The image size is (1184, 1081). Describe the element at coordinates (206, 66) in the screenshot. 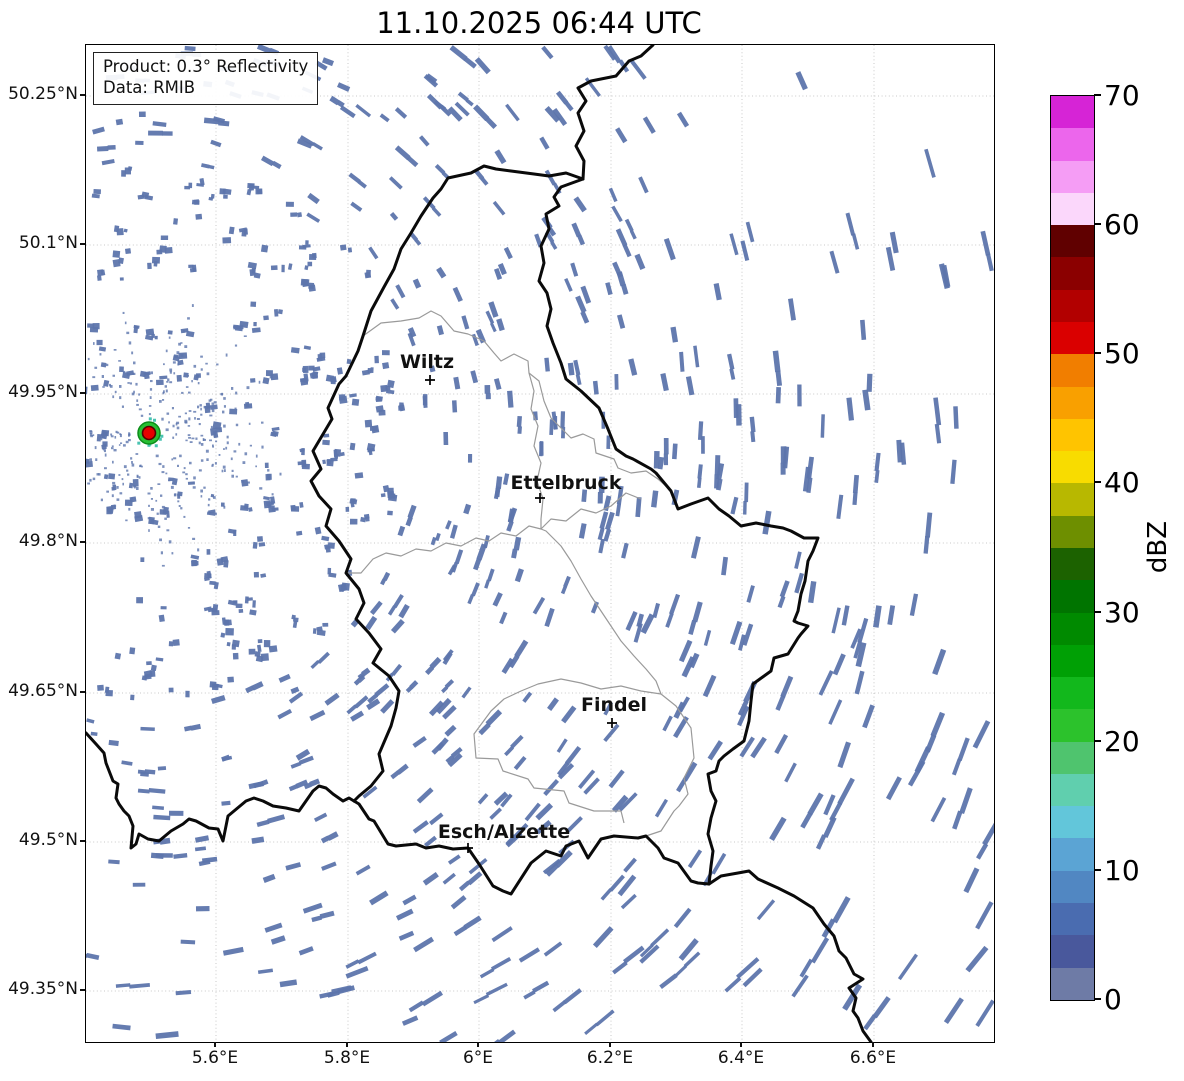

I see `product-label: Product: 0.3° Reflectivity` at that location.